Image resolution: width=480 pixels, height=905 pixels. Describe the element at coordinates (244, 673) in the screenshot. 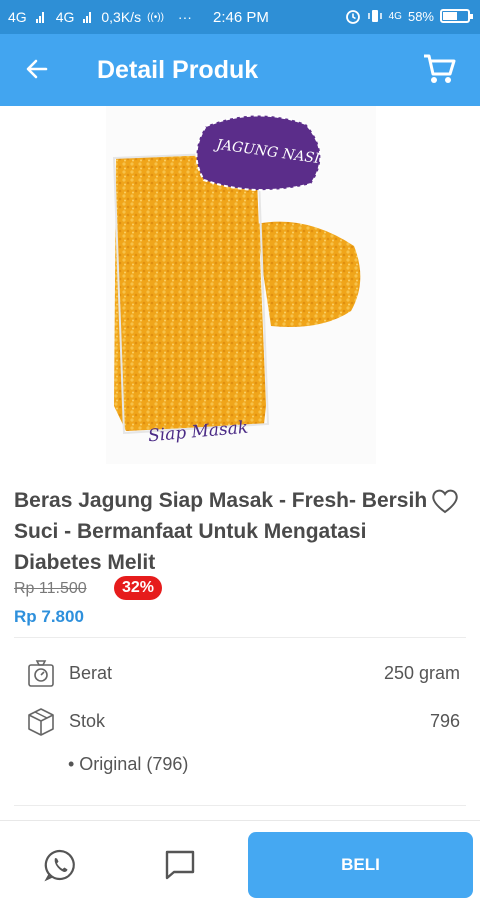

I see `spec-row-weight: Berat 250 gram` at that location.